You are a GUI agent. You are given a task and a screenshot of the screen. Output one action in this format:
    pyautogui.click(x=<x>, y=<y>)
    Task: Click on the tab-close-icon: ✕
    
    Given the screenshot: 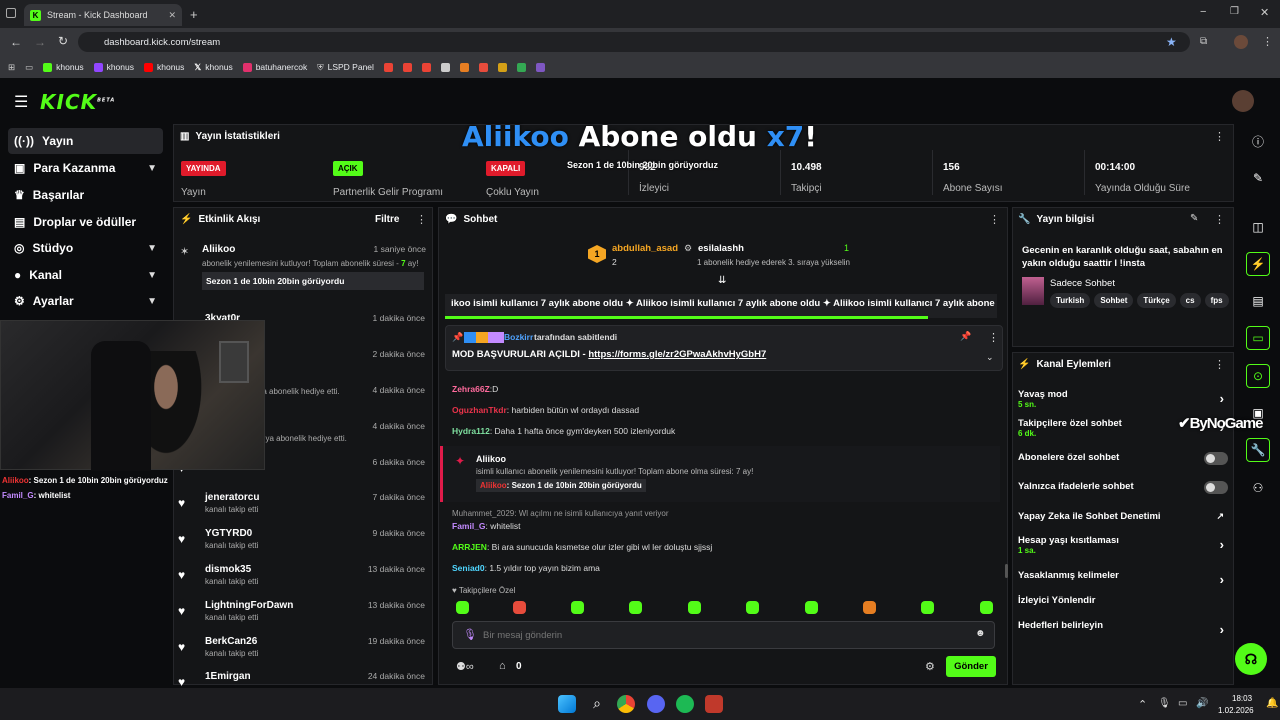 What is the action you would take?
    pyautogui.click(x=172, y=15)
    